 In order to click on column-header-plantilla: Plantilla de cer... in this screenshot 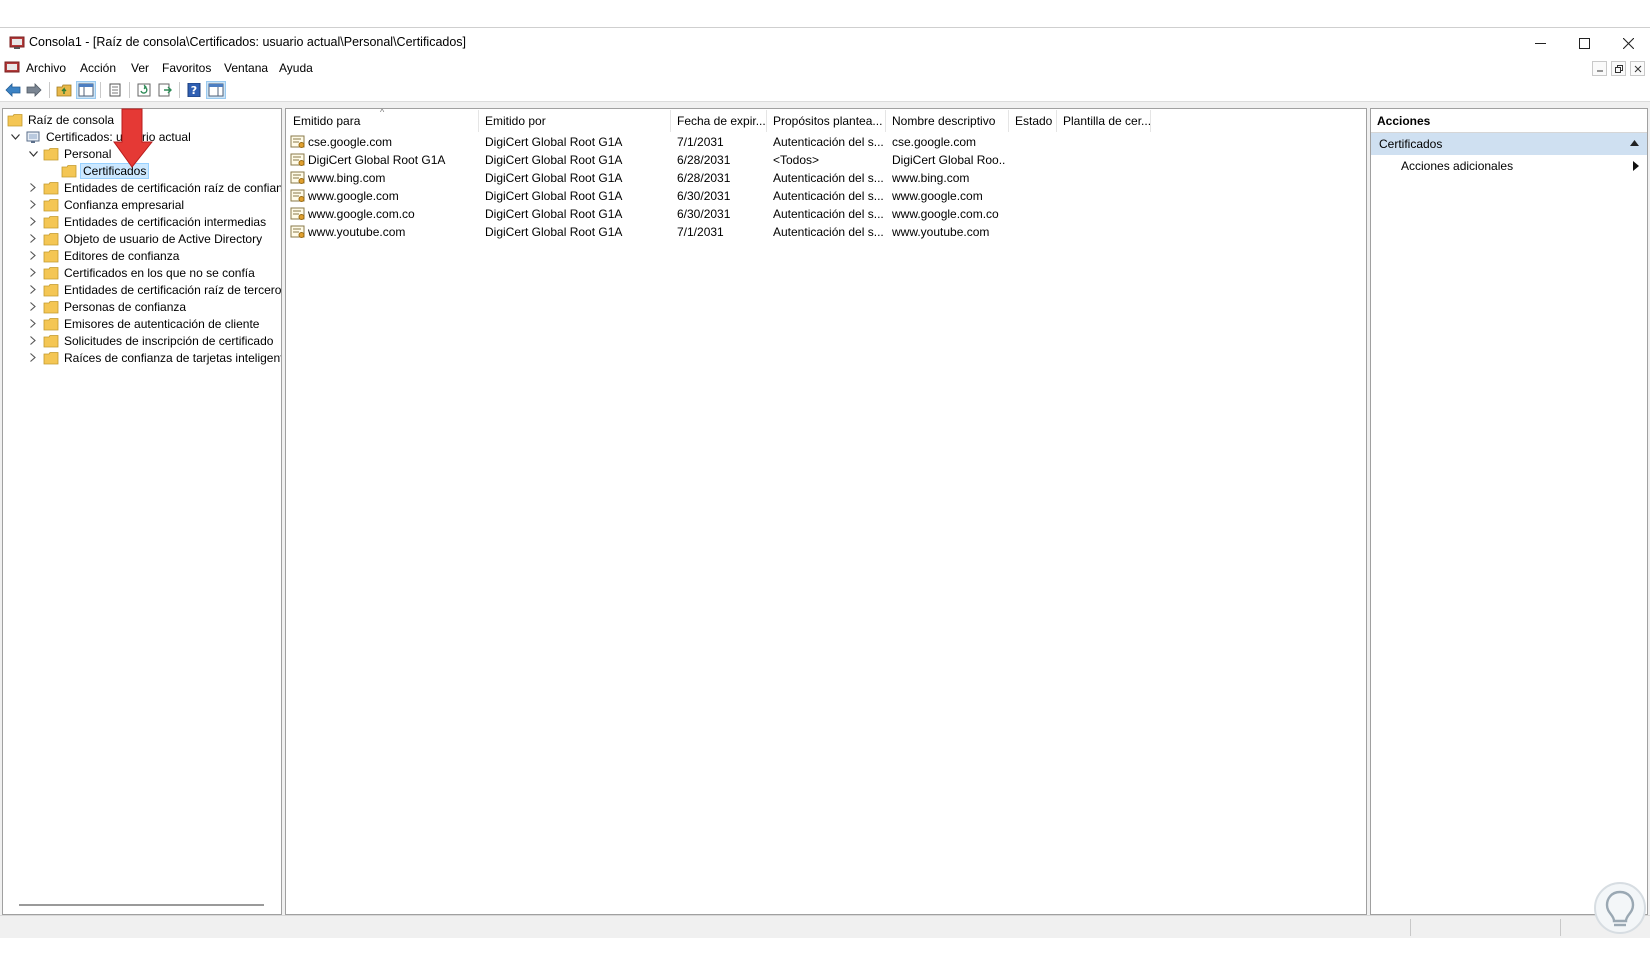, I will do `click(1107, 121)`.